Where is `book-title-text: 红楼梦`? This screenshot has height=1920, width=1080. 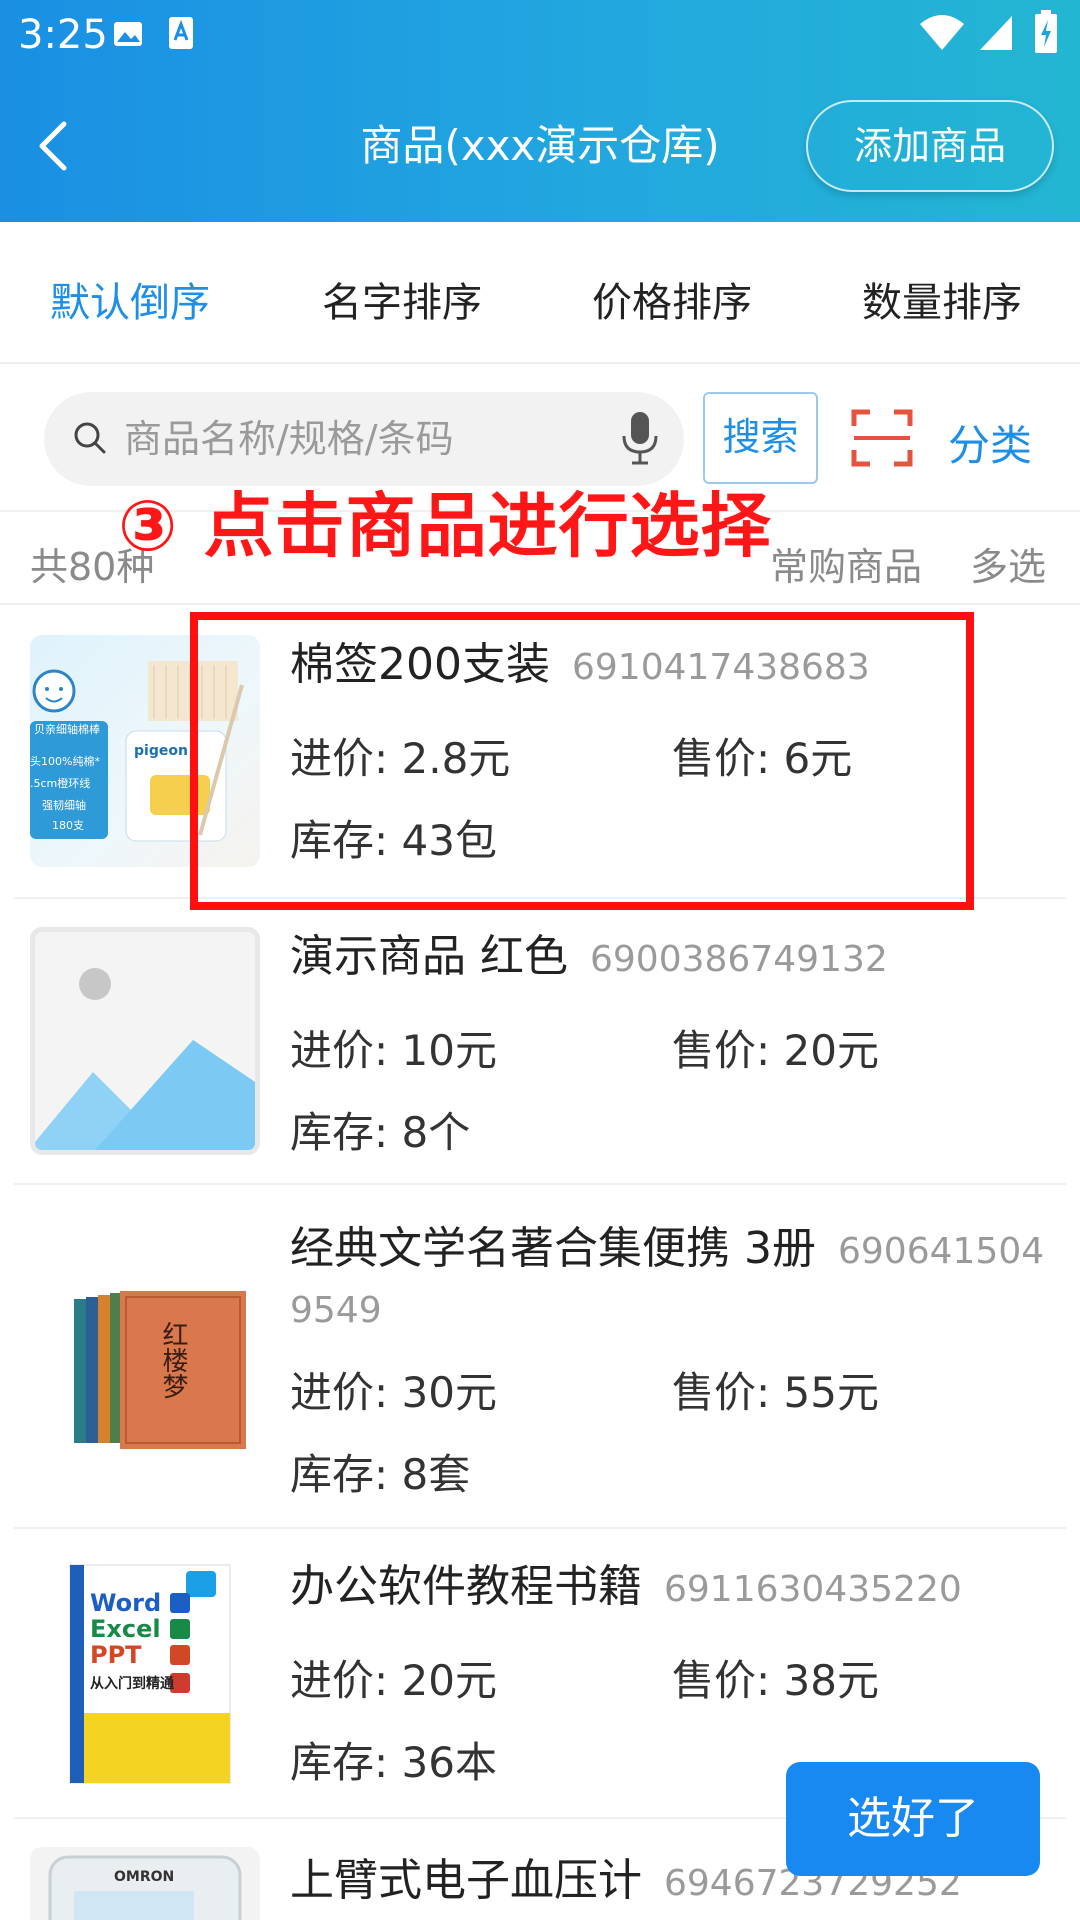
book-title-text: 红楼梦 is located at coordinates (173, 1360).